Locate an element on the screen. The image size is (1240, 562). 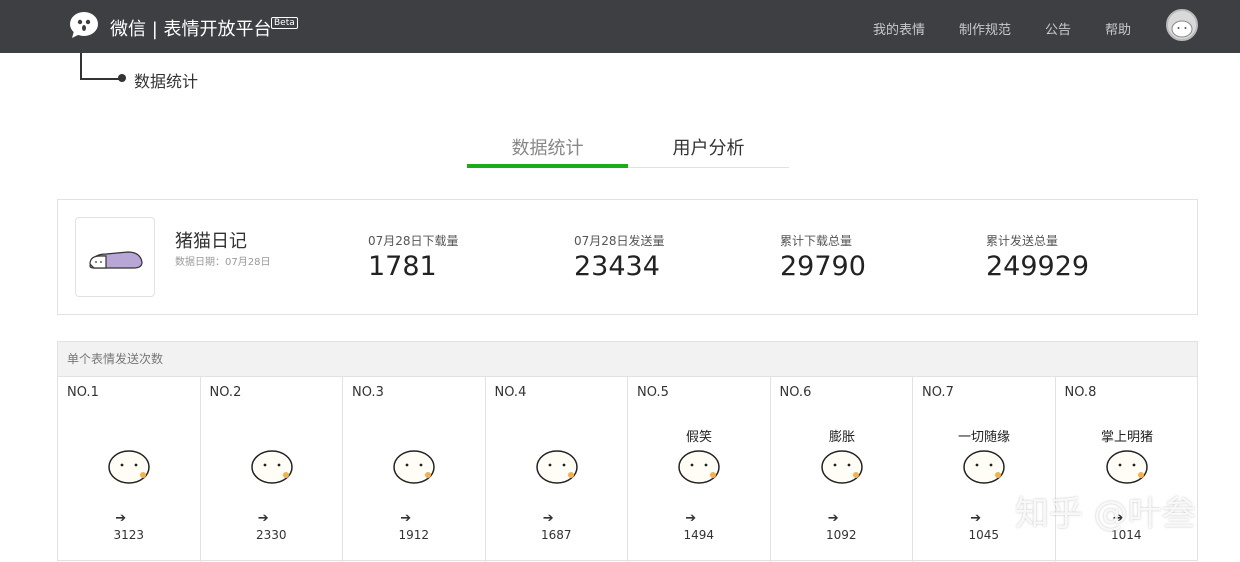
wechat-logo-icon is located at coordinates (84, 25).